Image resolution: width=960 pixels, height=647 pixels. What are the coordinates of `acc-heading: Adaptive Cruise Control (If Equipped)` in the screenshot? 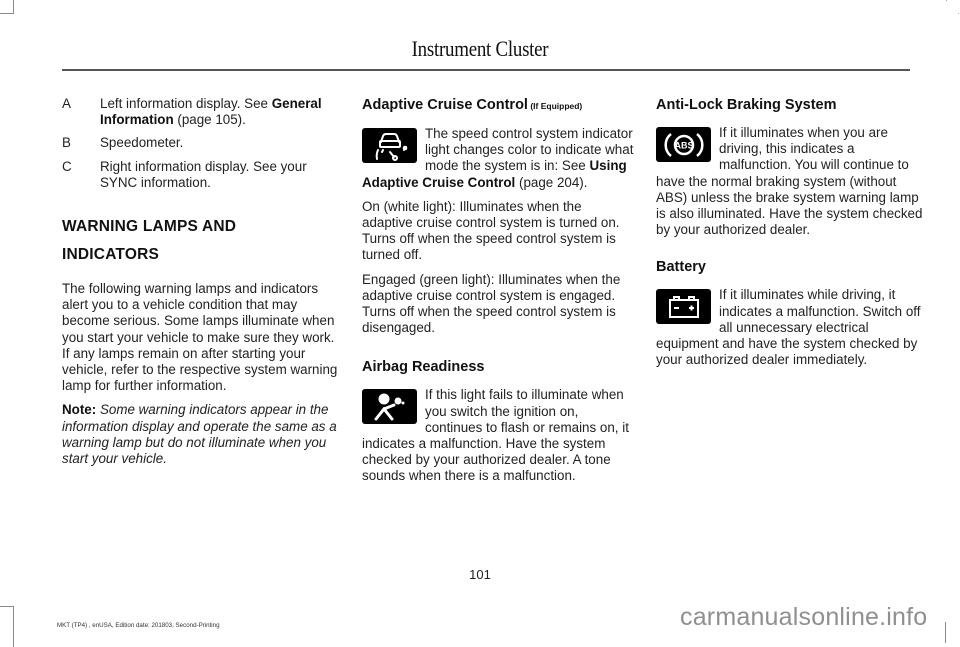 It's located at (498, 105).